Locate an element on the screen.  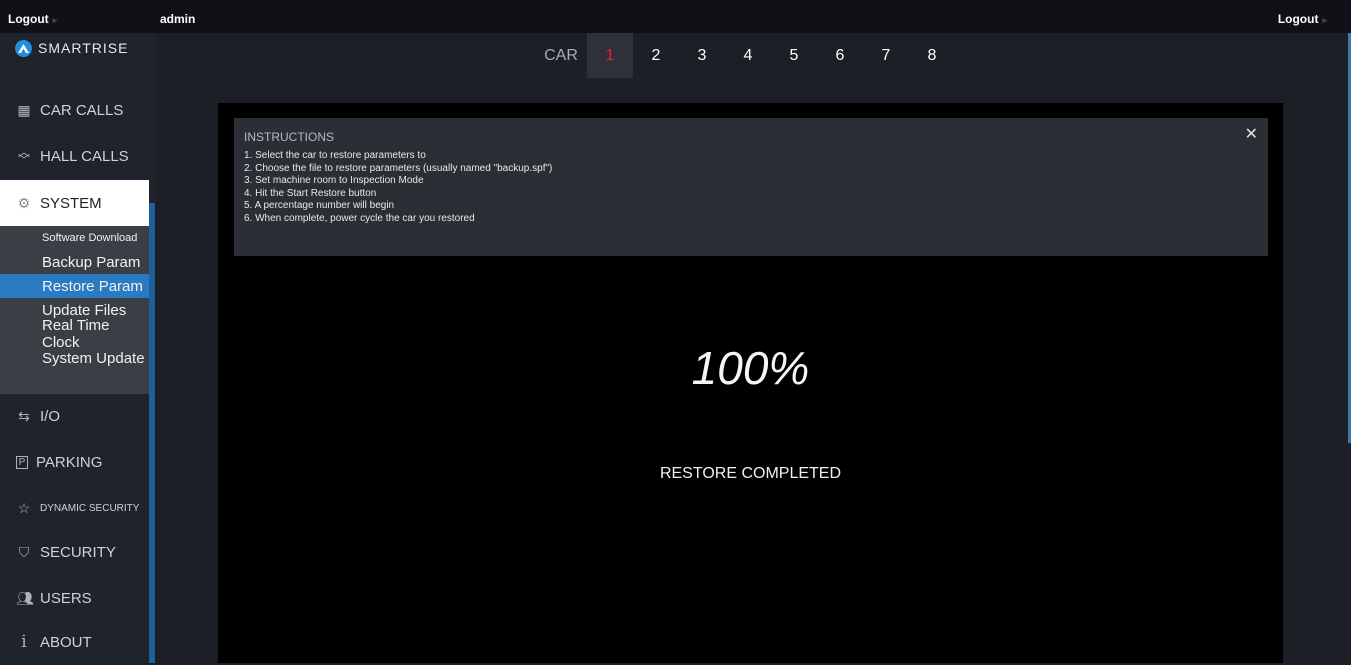
car-button-3: 3 is located at coordinates (702, 55).